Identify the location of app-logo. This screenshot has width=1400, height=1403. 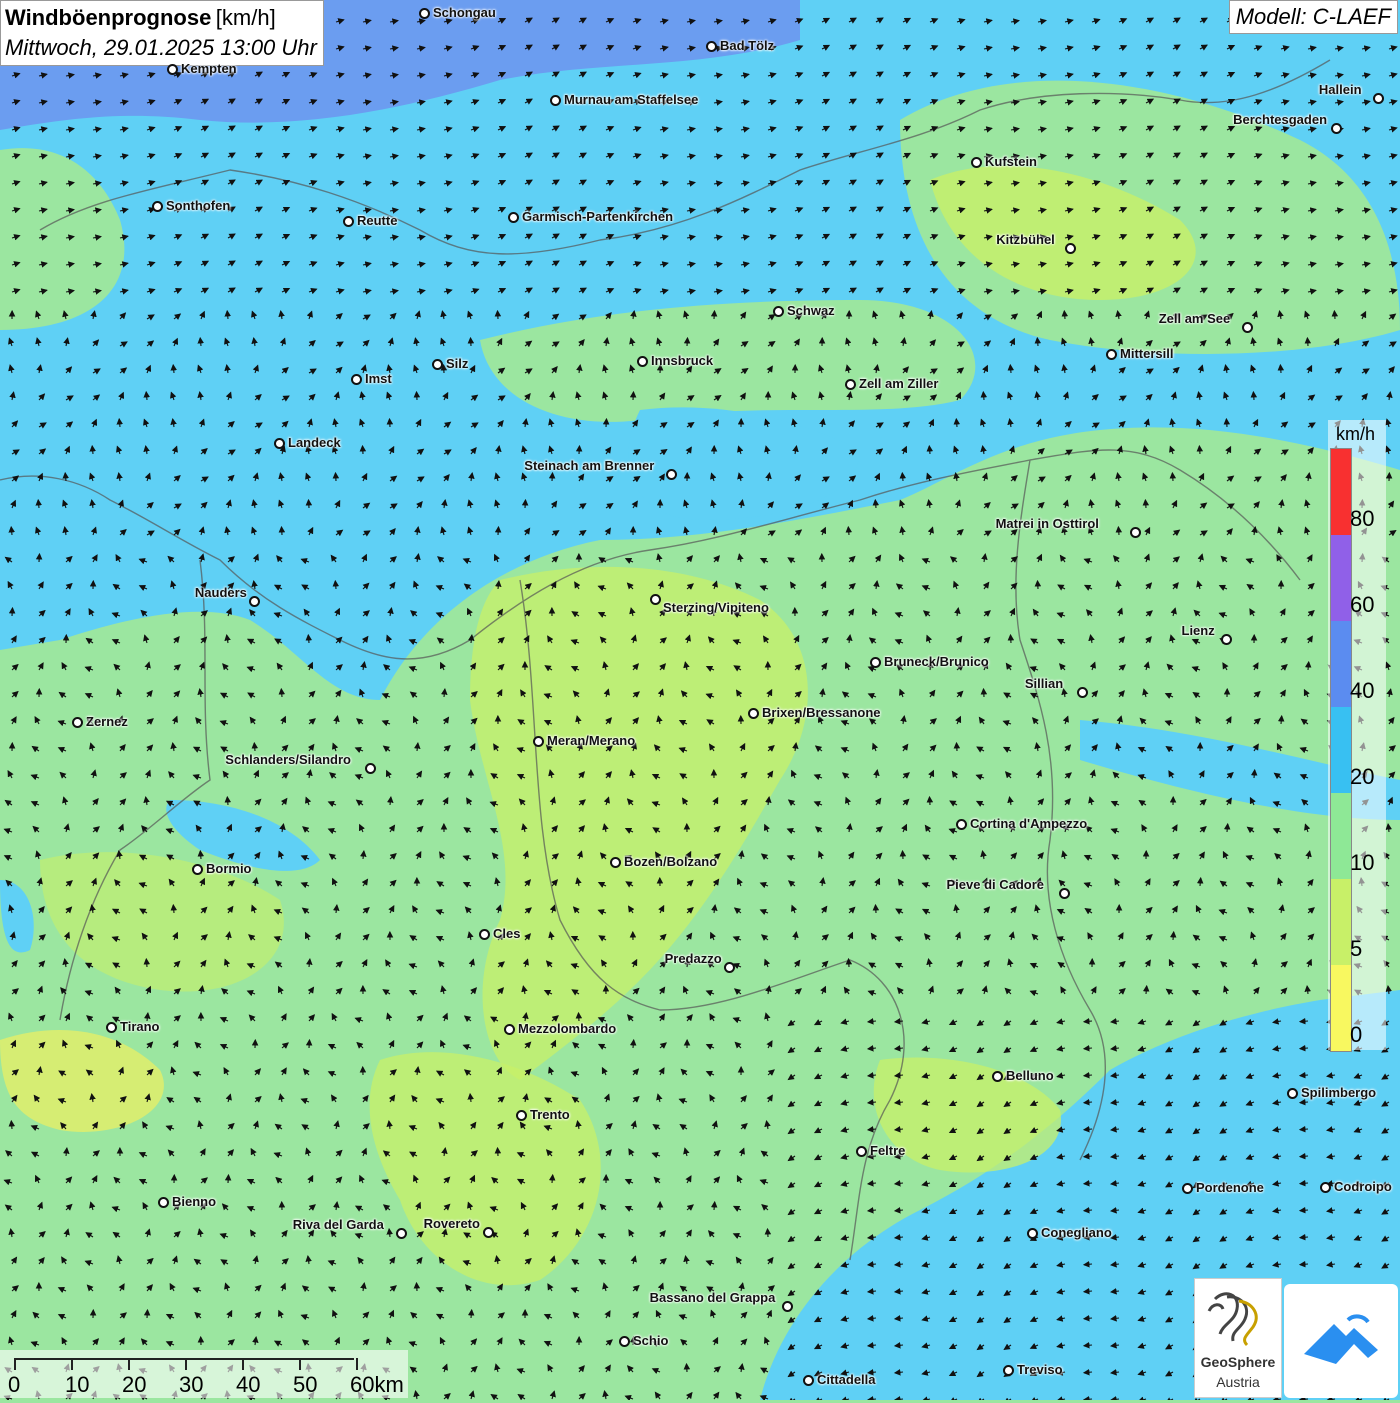
(1341, 1341).